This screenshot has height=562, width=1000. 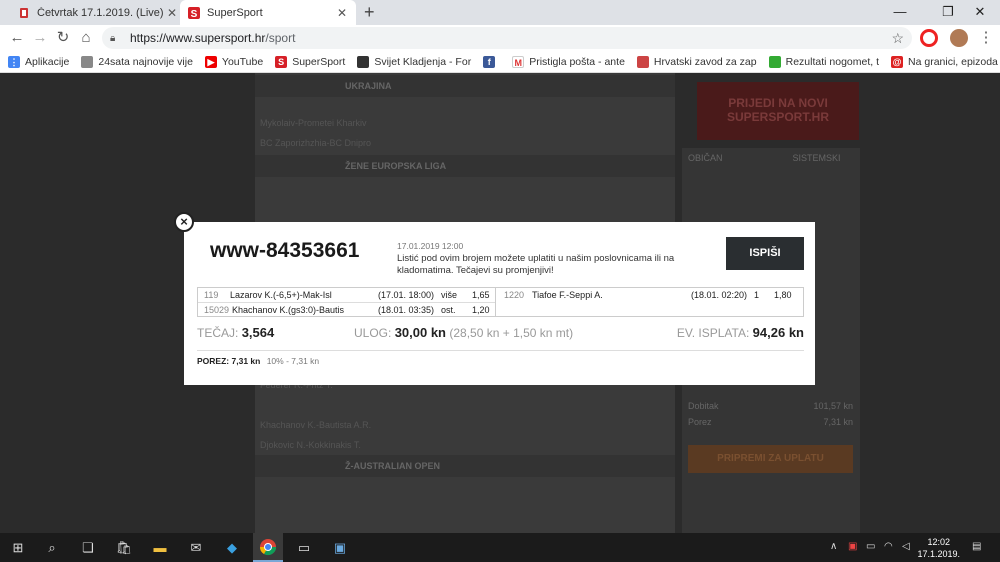 I want to click on bet-id: 15029, so click(x=217, y=310).